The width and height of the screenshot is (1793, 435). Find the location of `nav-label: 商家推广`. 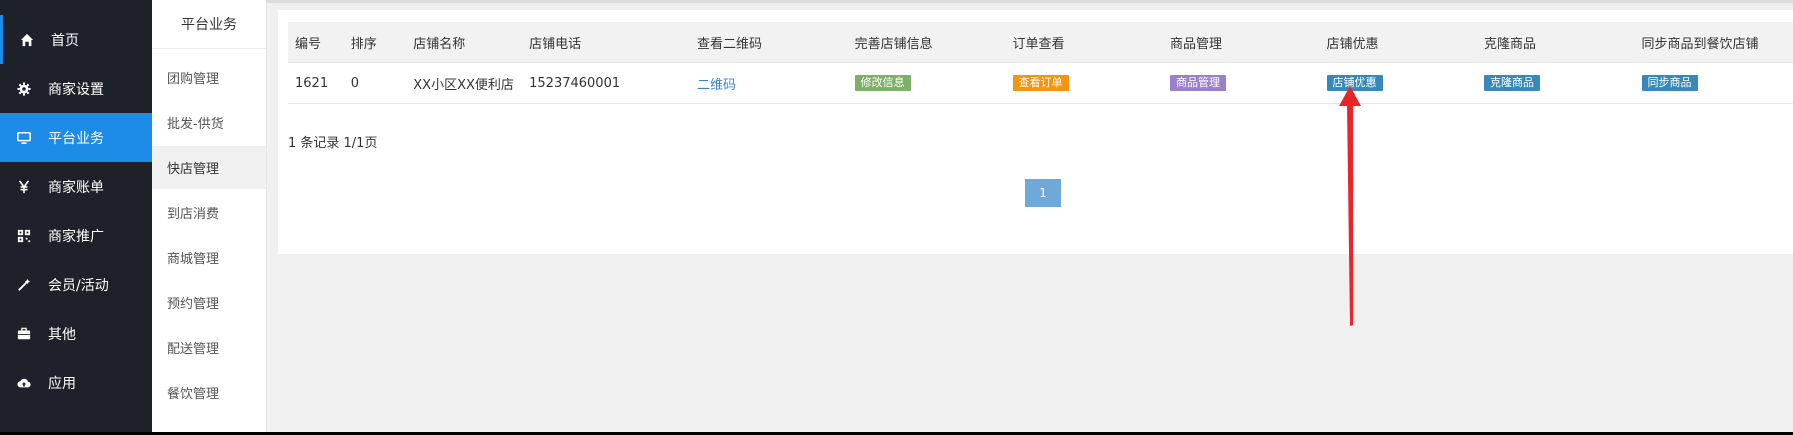

nav-label: 商家推广 is located at coordinates (76, 236).